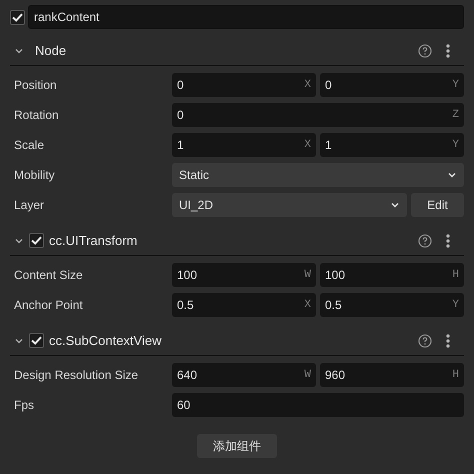  I want to click on property-label: Mobility, so click(35, 175).